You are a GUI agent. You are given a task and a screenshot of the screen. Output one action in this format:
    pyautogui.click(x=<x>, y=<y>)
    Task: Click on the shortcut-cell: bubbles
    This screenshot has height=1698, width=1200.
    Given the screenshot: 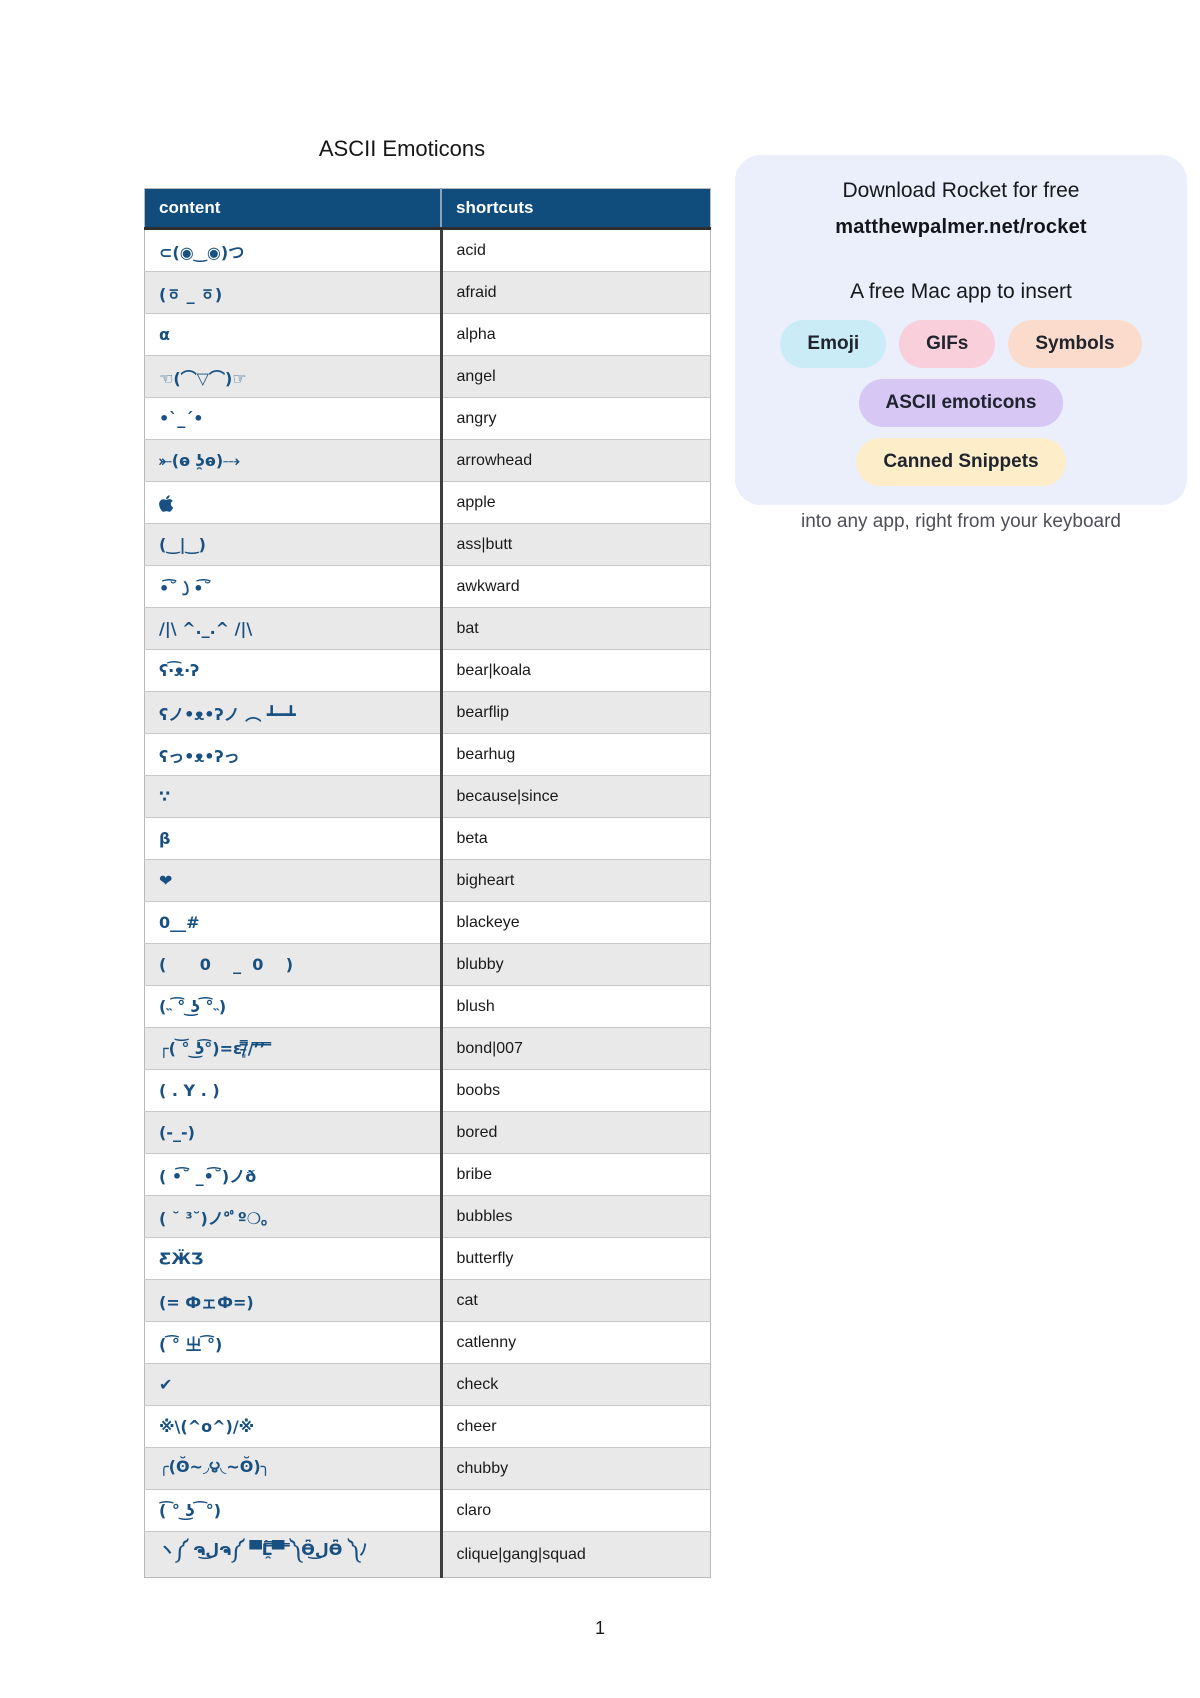 What is the action you would take?
    pyautogui.click(x=576, y=1216)
    